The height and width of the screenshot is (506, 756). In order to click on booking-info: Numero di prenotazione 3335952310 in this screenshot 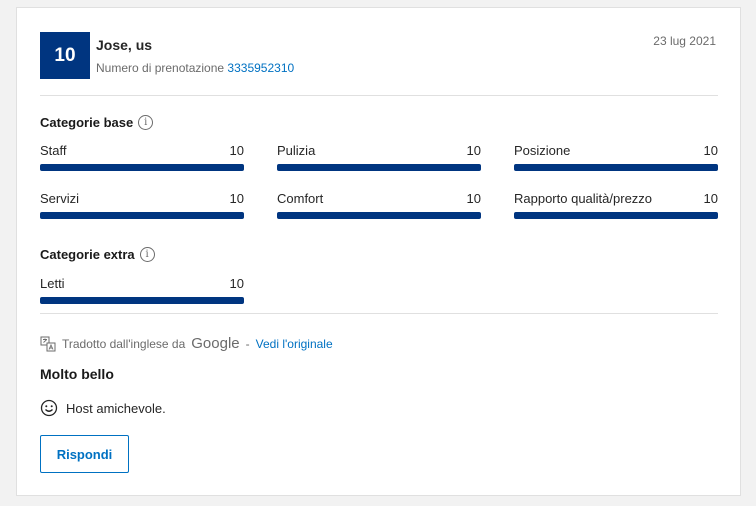, I will do `click(195, 68)`.